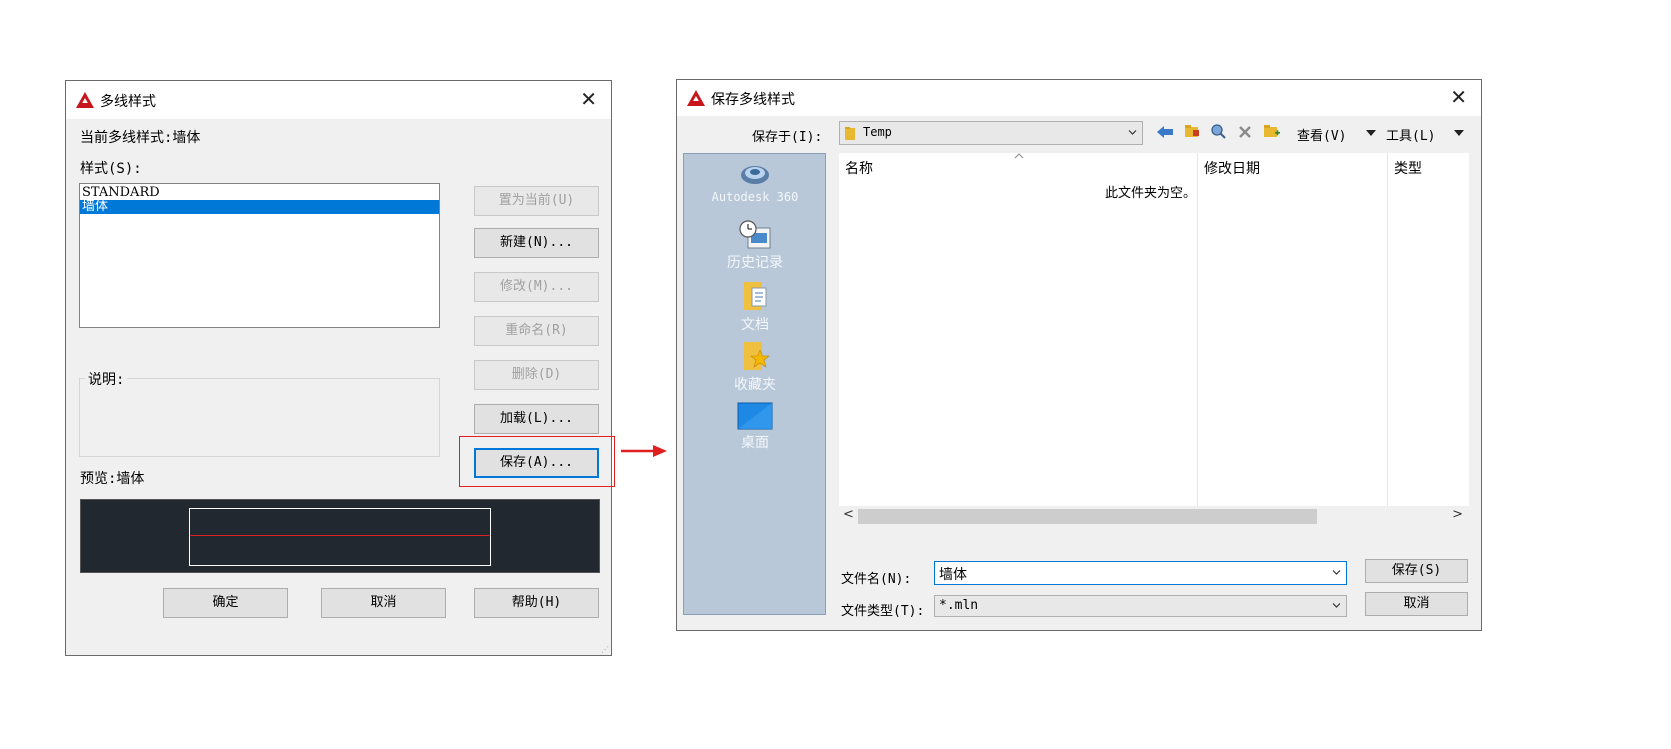 The image size is (1671, 749). Describe the element at coordinates (755, 175) in the screenshot. I see `autodesk-360-icon` at that location.